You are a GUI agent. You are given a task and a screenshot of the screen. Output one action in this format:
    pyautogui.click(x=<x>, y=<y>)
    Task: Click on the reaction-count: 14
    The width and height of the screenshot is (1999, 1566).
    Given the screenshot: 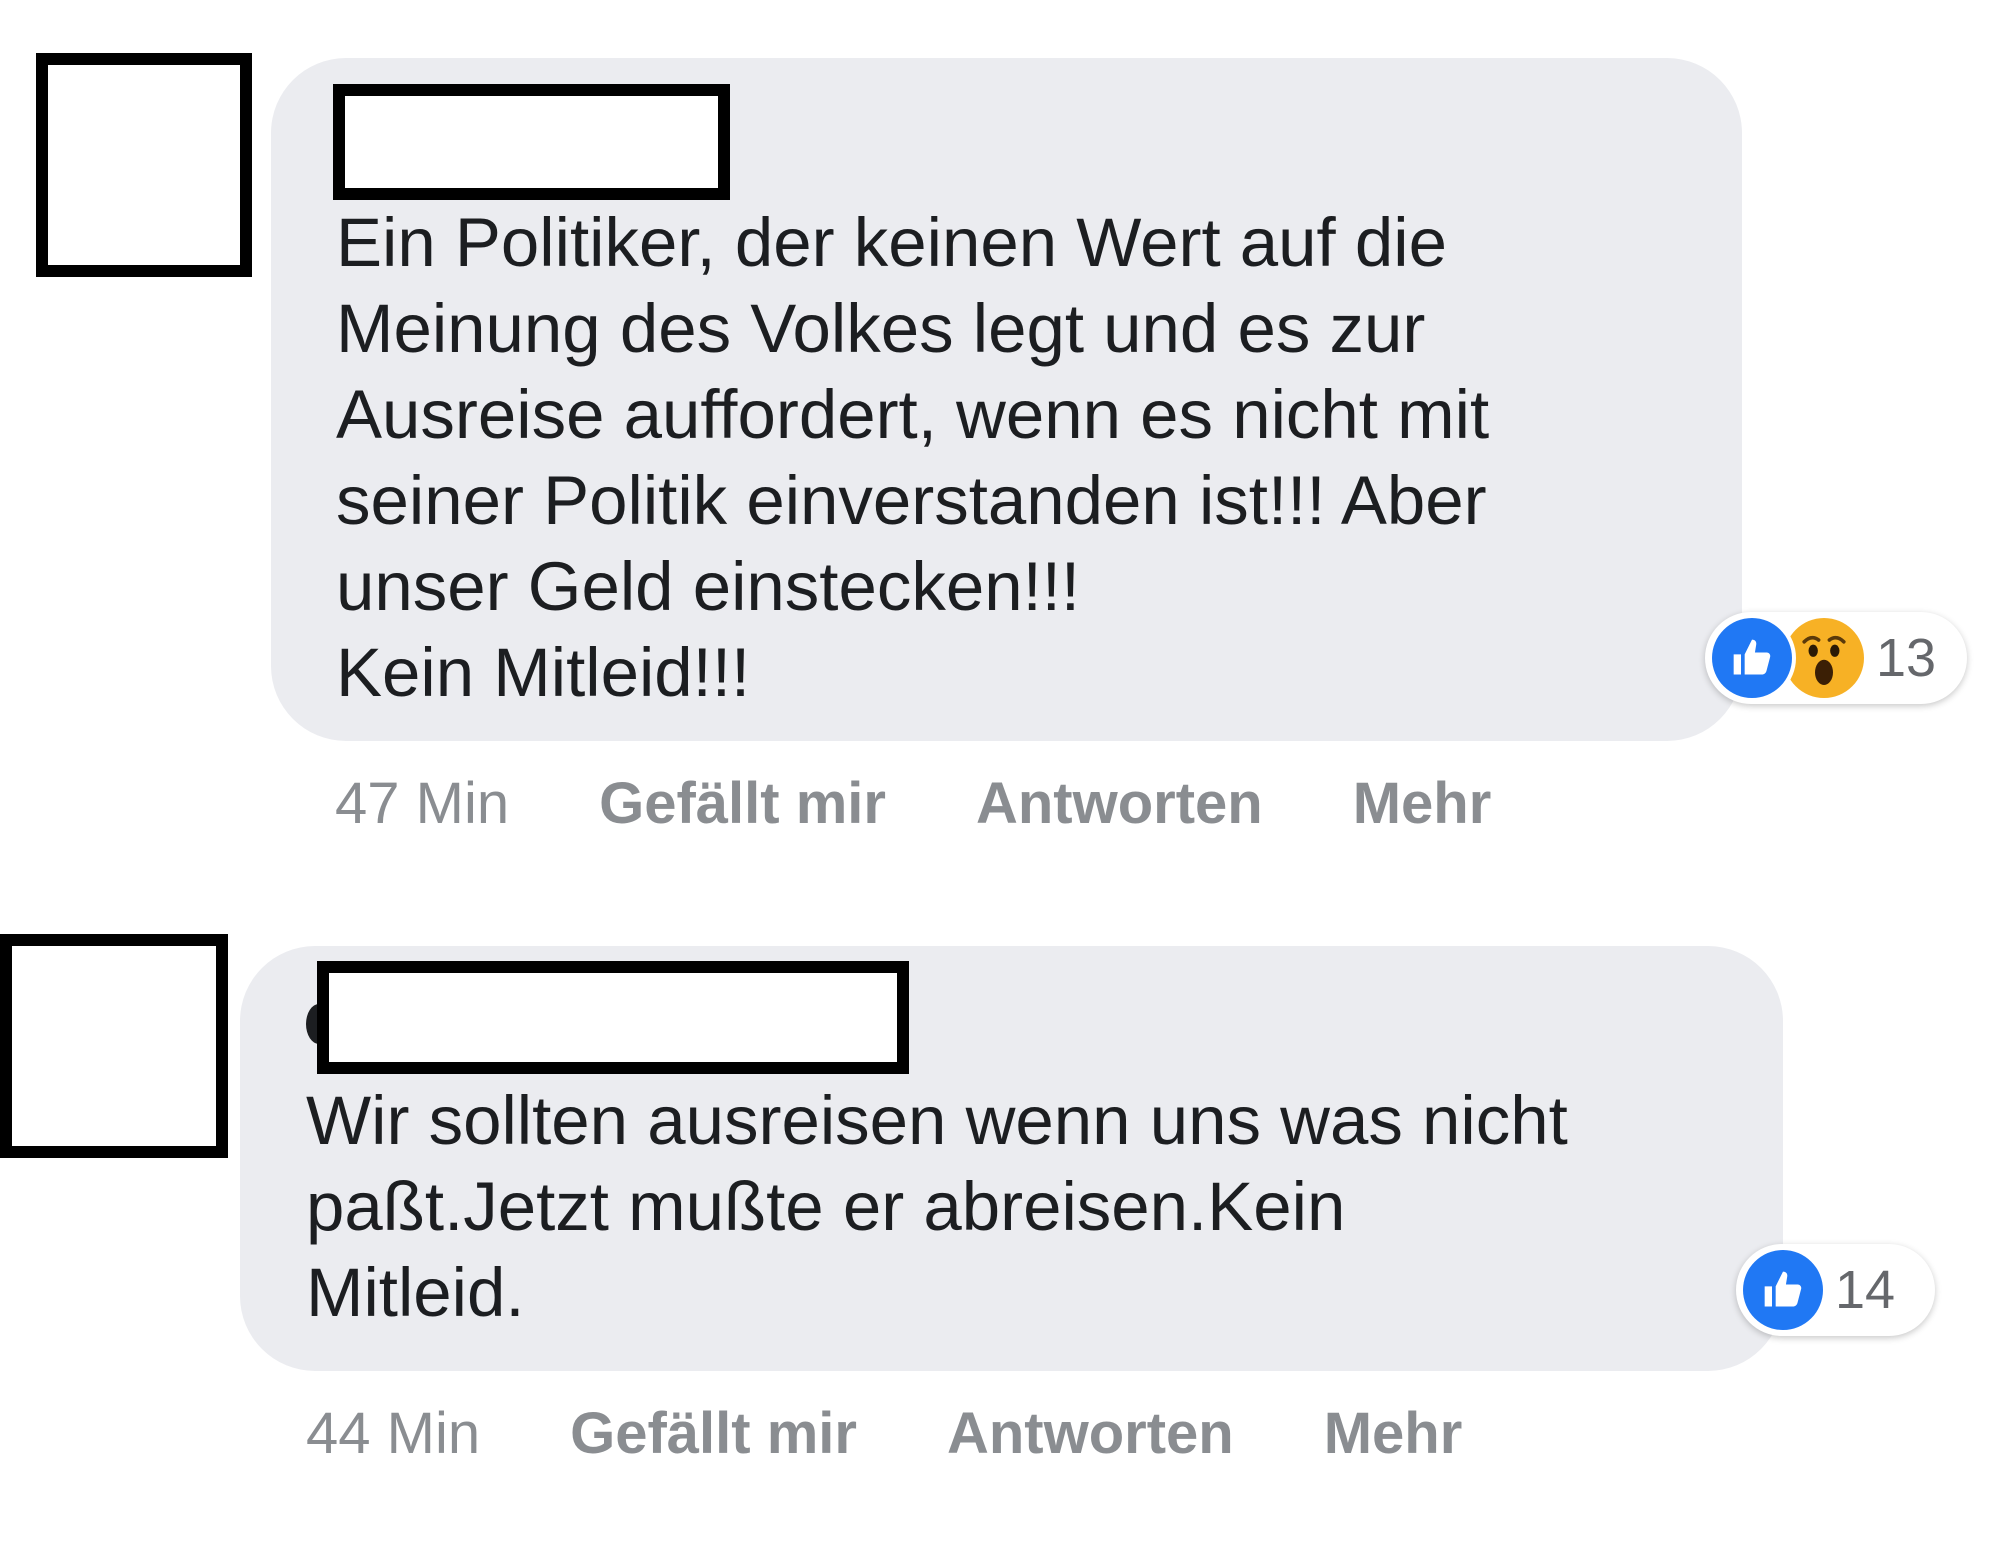 What is the action you would take?
    pyautogui.click(x=1865, y=1290)
    